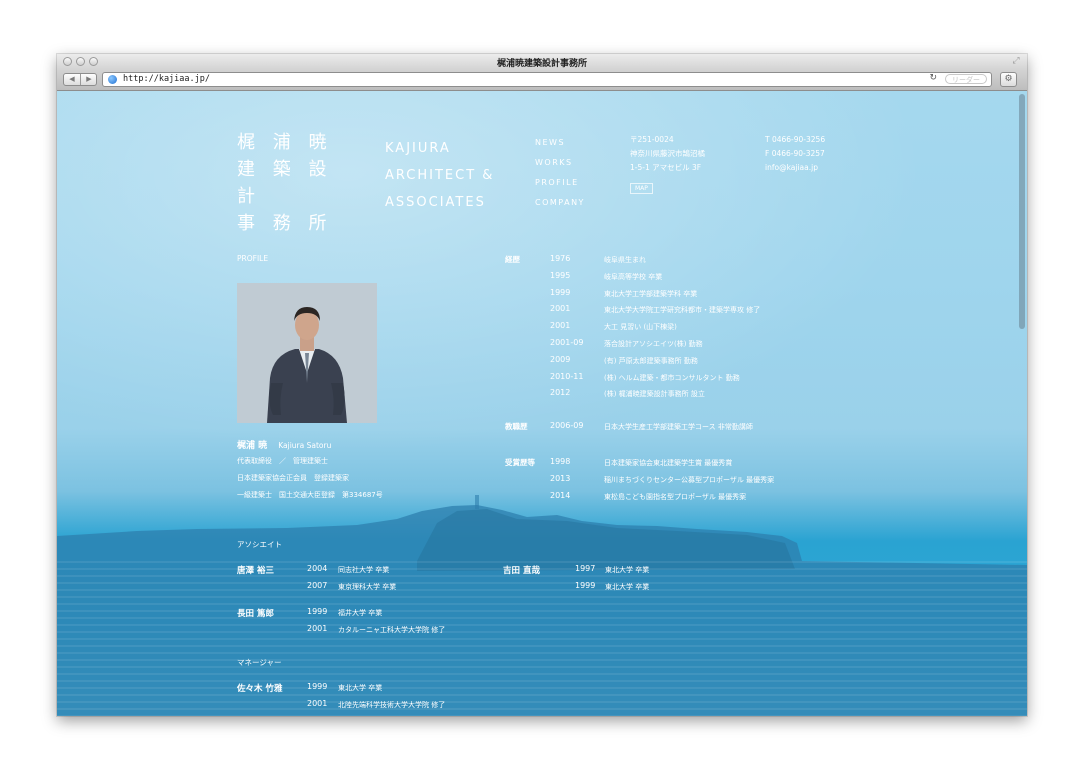  Describe the element at coordinates (521, 571) in the screenshot. I see `person-name: 吉田 直哉` at that location.